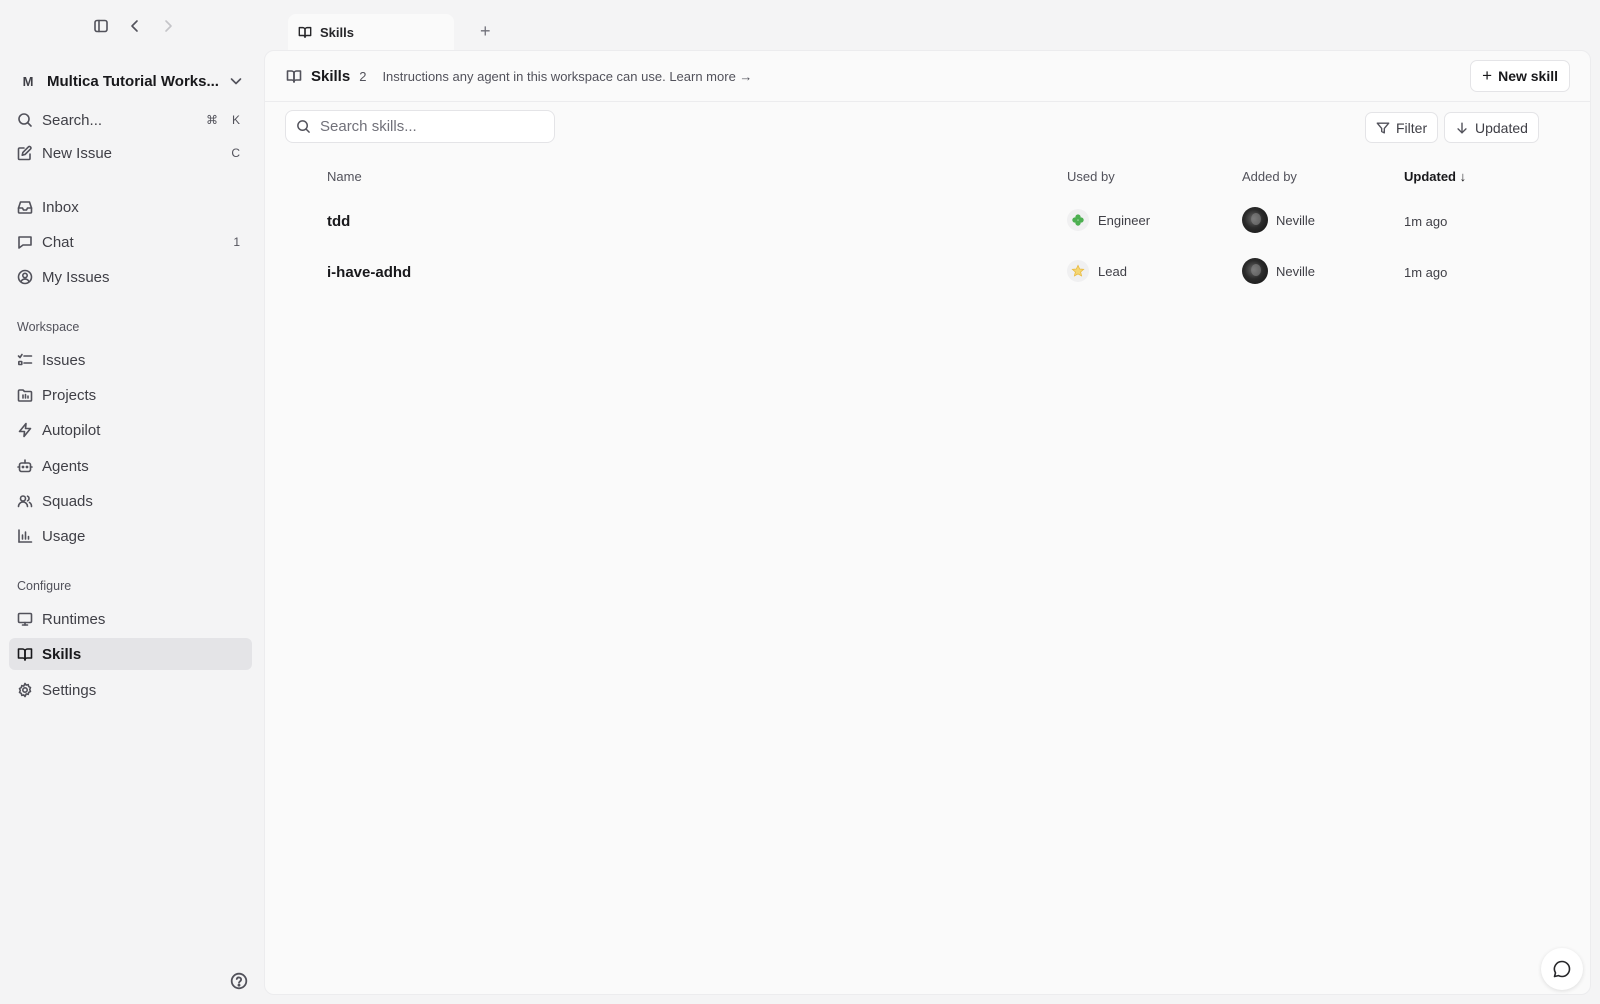 This screenshot has width=1600, height=1004. What do you see at coordinates (25, 360) in the screenshot?
I see `list-icon` at bounding box center [25, 360].